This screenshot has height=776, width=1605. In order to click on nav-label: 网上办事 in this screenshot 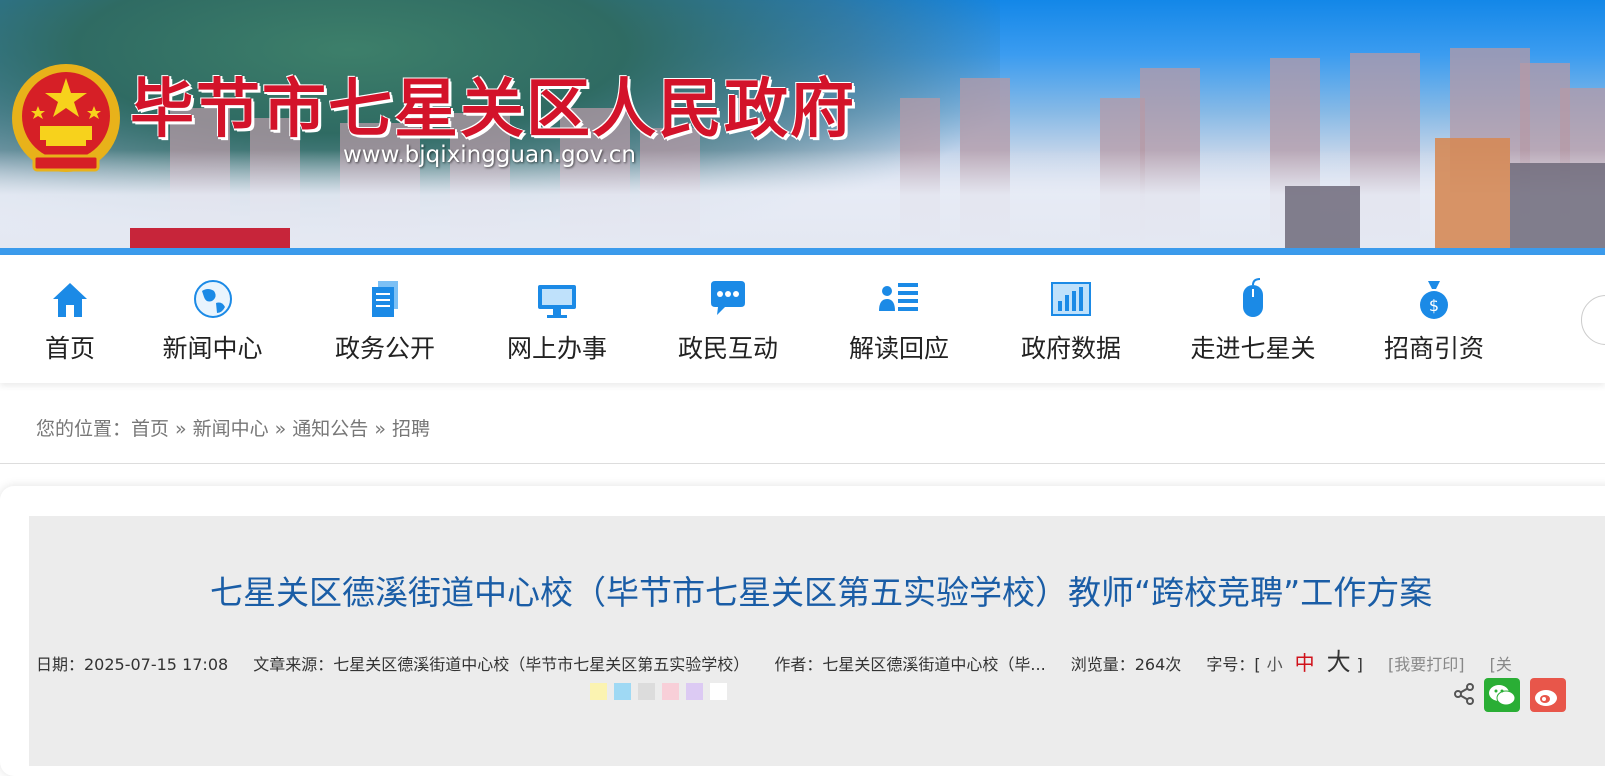, I will do `click(556, 348)`.